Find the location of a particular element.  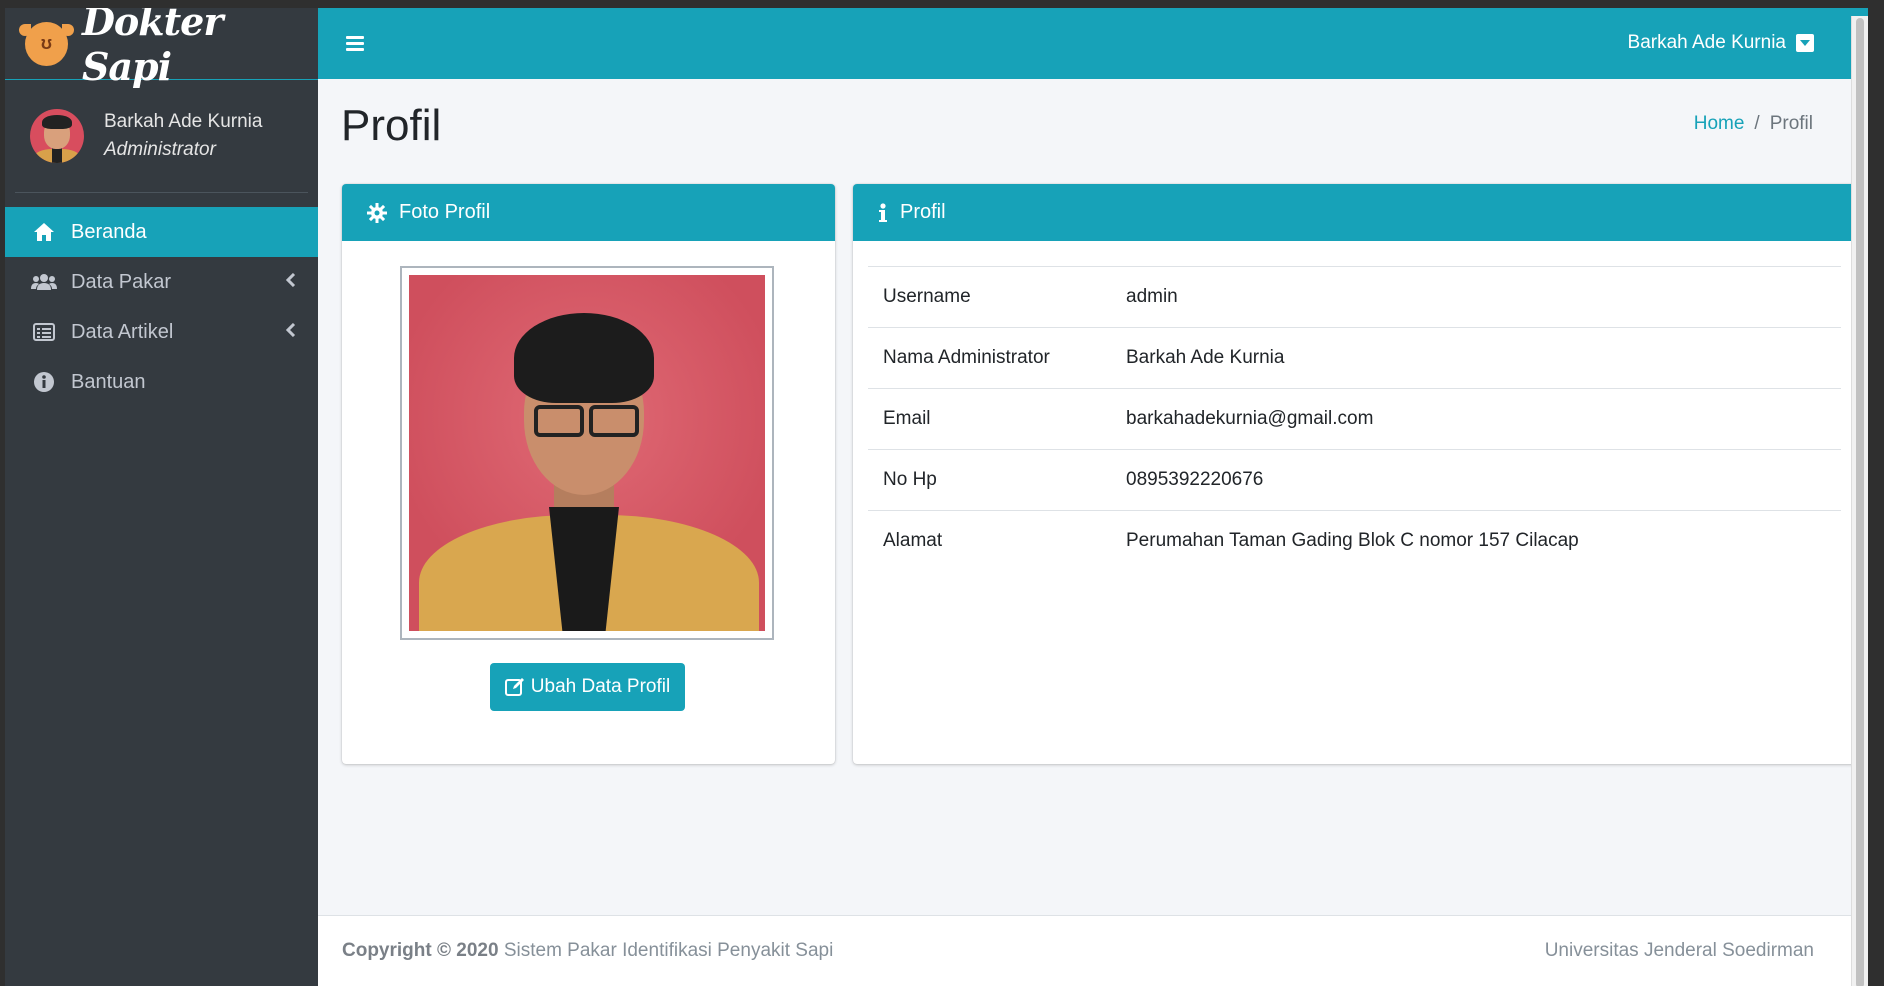

sidebar-item-data-pakar: Data Pakar is located at coordinates (161, 282).